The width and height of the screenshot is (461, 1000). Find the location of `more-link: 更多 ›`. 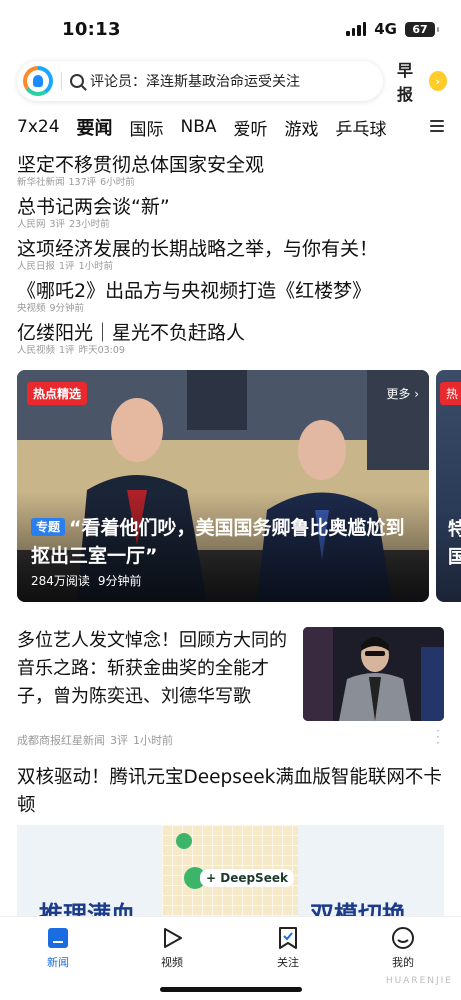

more-link: 更多 › is located at coordinates (402, 393).